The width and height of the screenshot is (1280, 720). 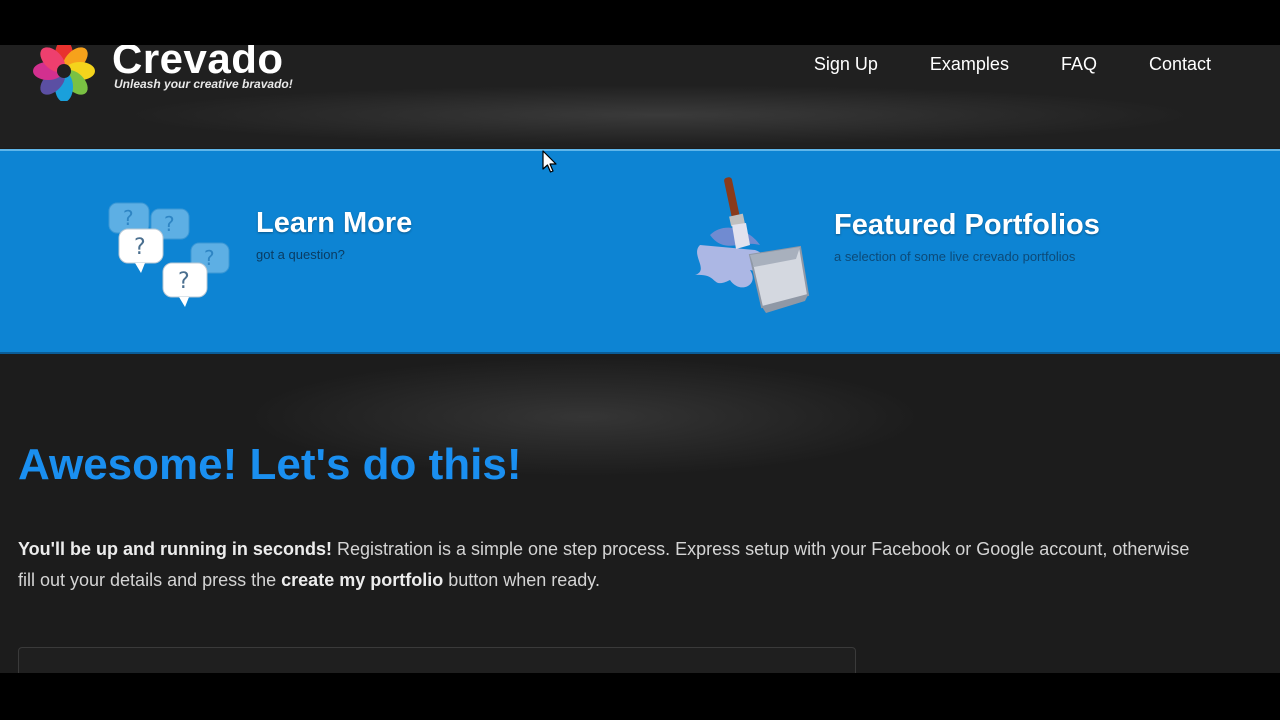 What do you see at coordinates (549, 161) in the screenshot?
I see `mouse-cursor-icon` at bounding box center [549, 161].